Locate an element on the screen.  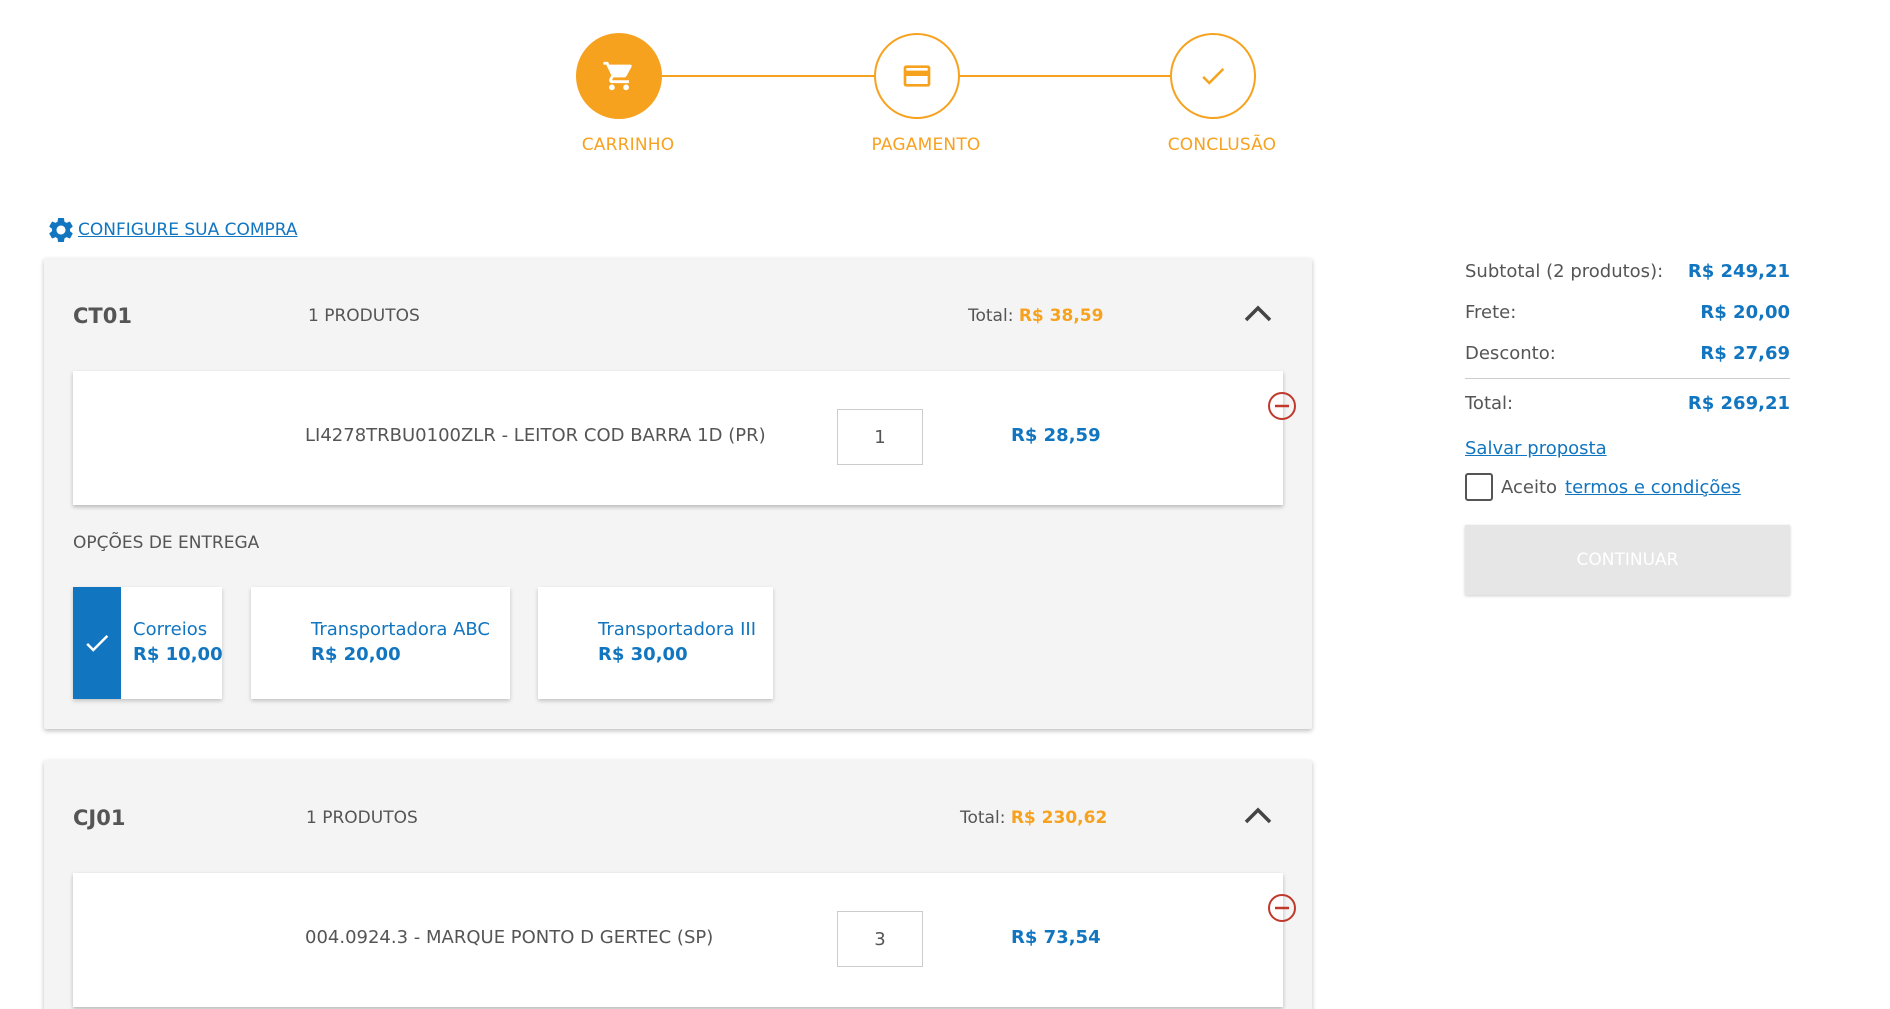
credit-card-icon is located at coordinates (917, 76).